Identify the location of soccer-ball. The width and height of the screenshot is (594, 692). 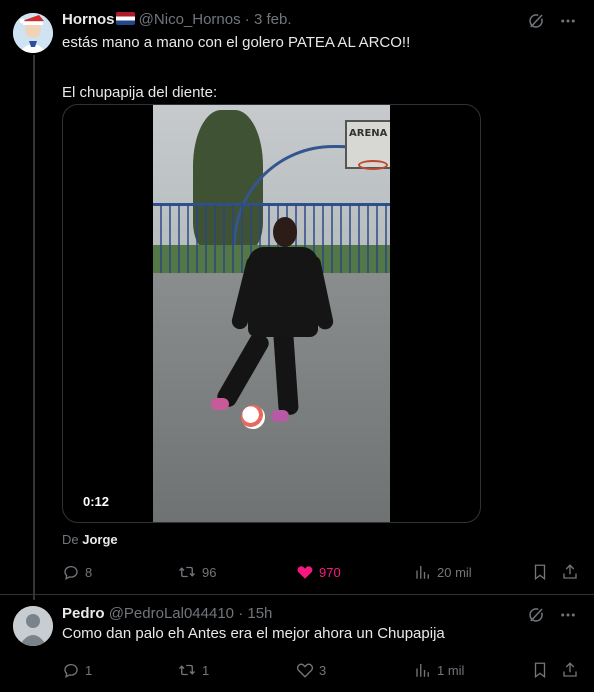
(253, 417).